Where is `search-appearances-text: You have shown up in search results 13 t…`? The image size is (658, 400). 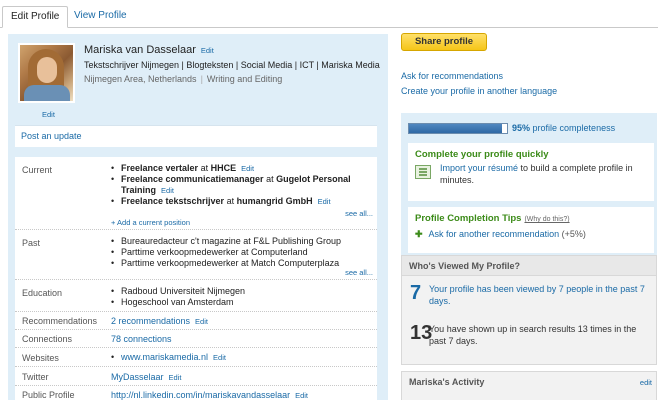 search-appearances-text: You have shown up in search results 13 t… is located at coordinates (533, 335).